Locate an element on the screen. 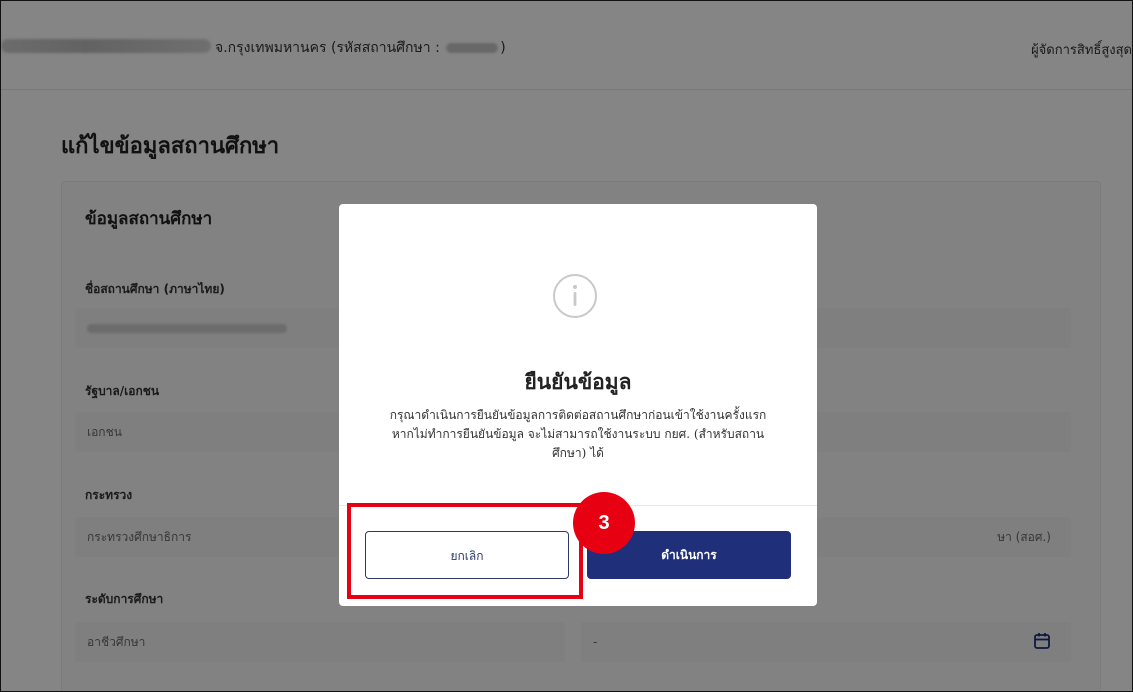  step-badge: 3 is located at coordinates (604, 523).